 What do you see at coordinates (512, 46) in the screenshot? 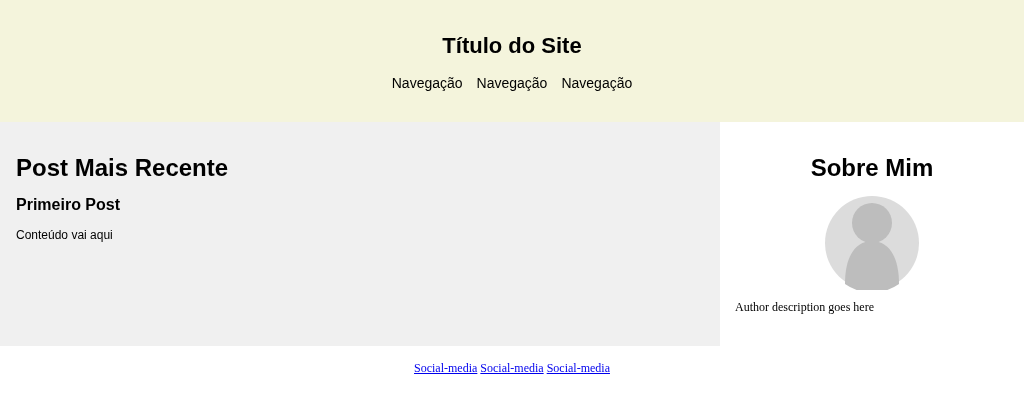
I see `site-title: Título do Site` at bounding box center [512, 46].